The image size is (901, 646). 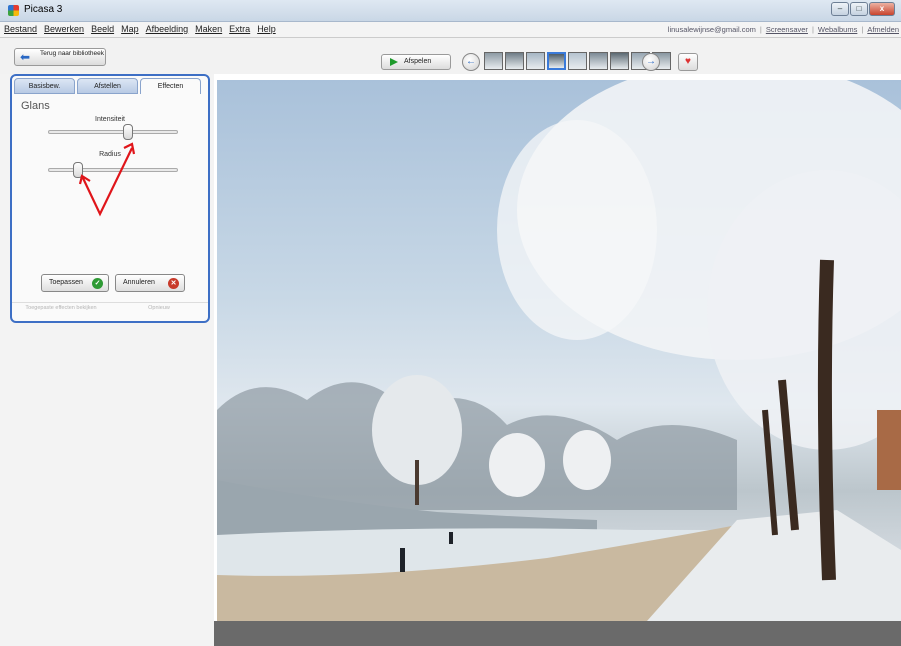 I want to click on play-slideshow-button: Afspelen, so click(x=416, y=62).